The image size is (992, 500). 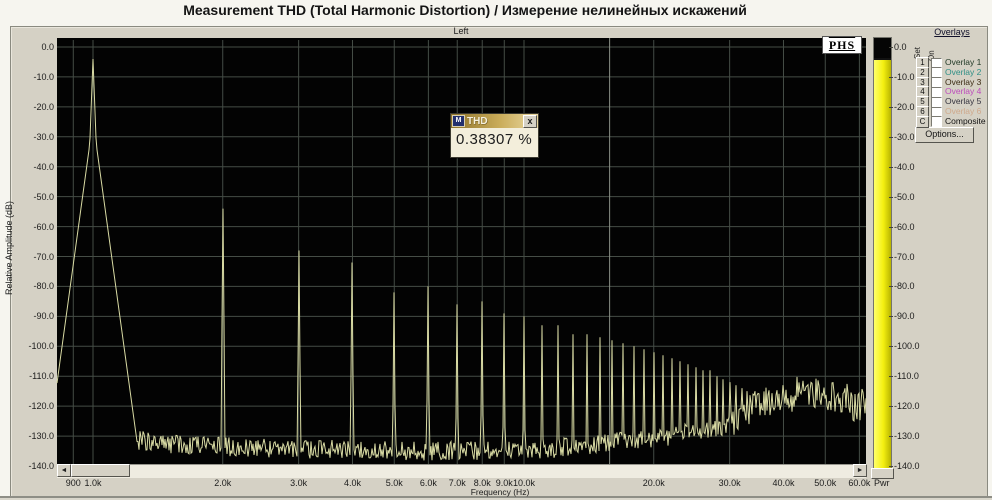 I want to click on y-tick-label: -100.0, so click(x=41, y=346).